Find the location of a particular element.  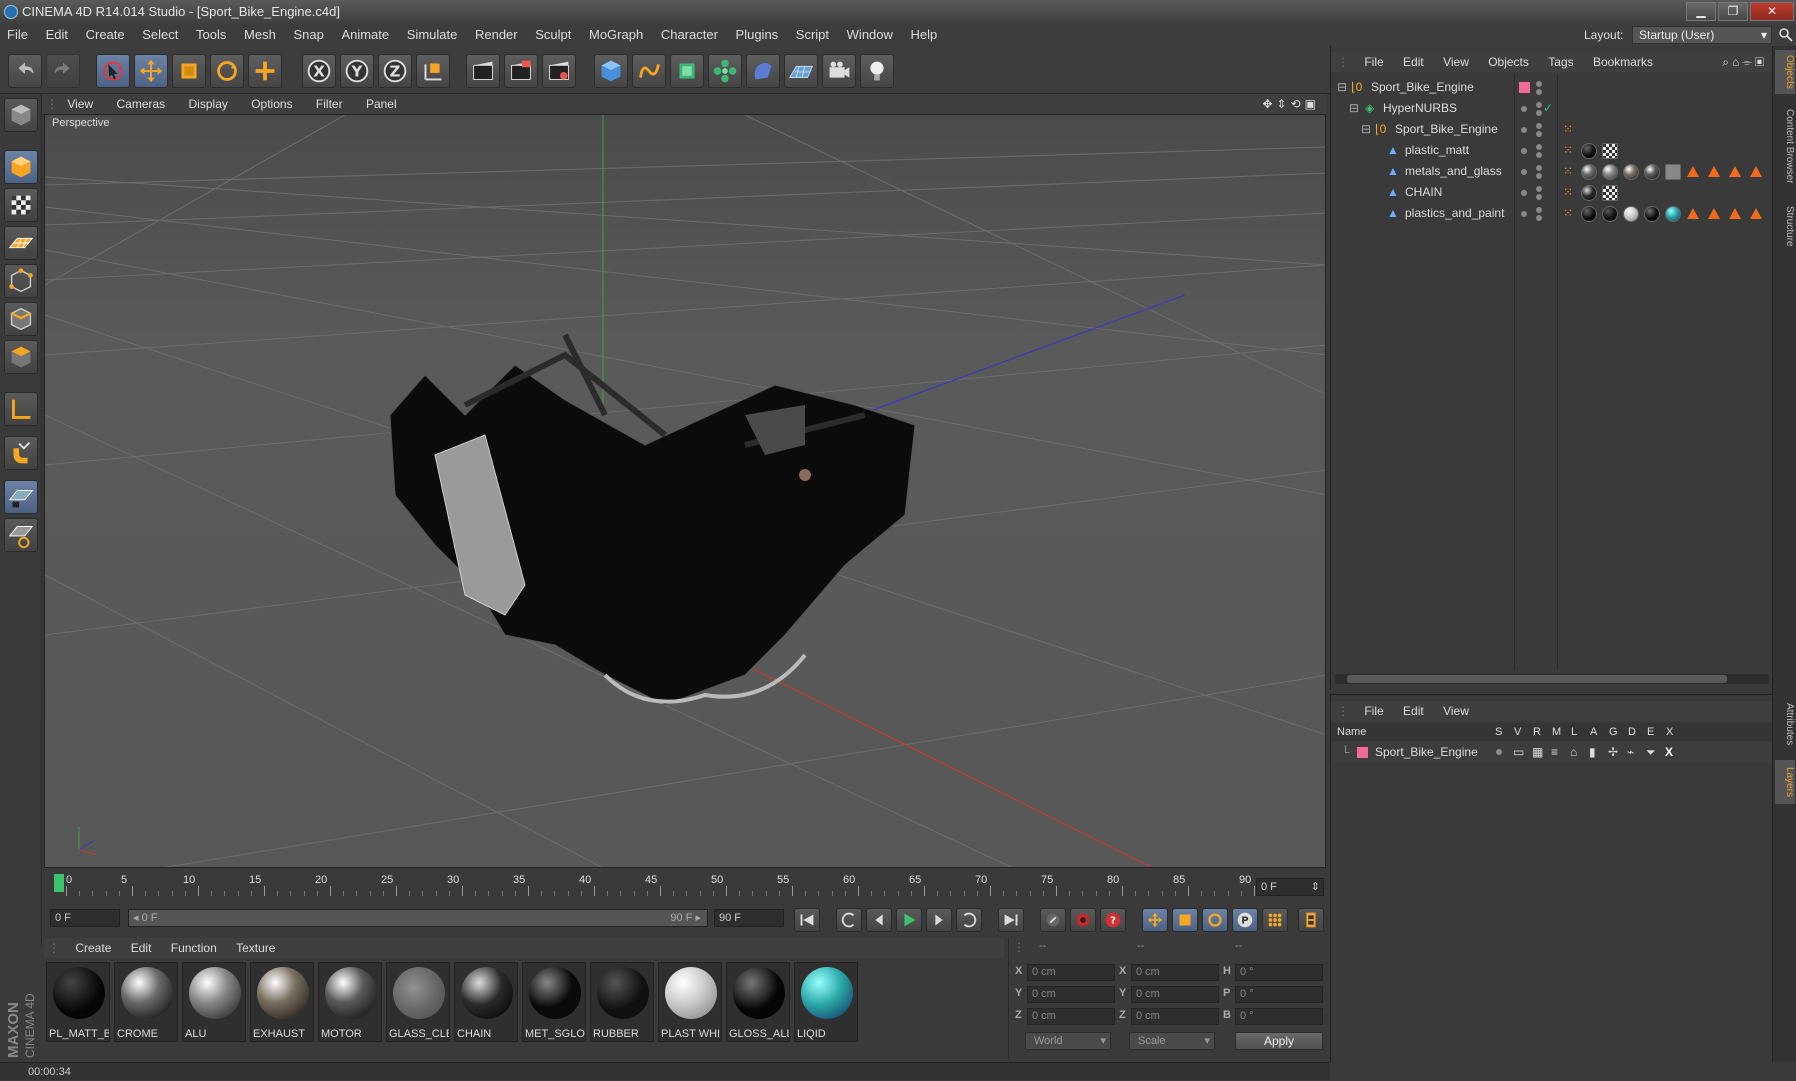

uvw-tag is located at coordinates (1610, 193).